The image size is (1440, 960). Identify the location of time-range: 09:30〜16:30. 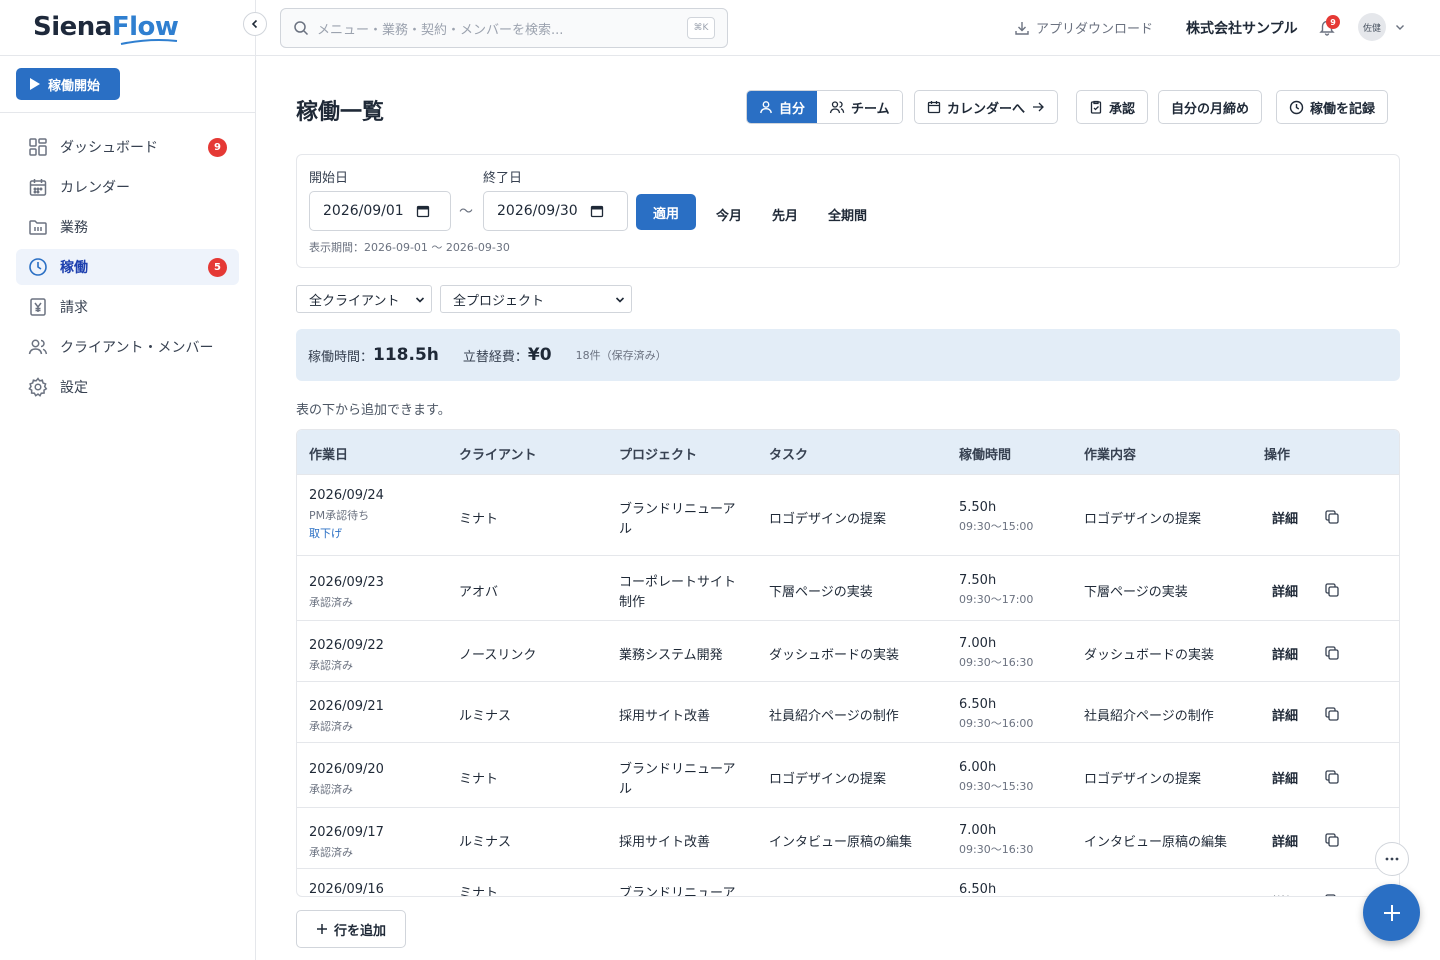
(996, 849).